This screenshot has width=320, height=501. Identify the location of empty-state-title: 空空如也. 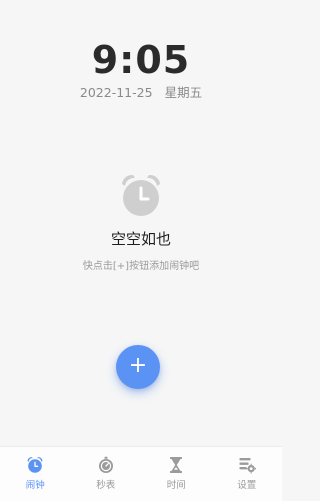
(140, 239).